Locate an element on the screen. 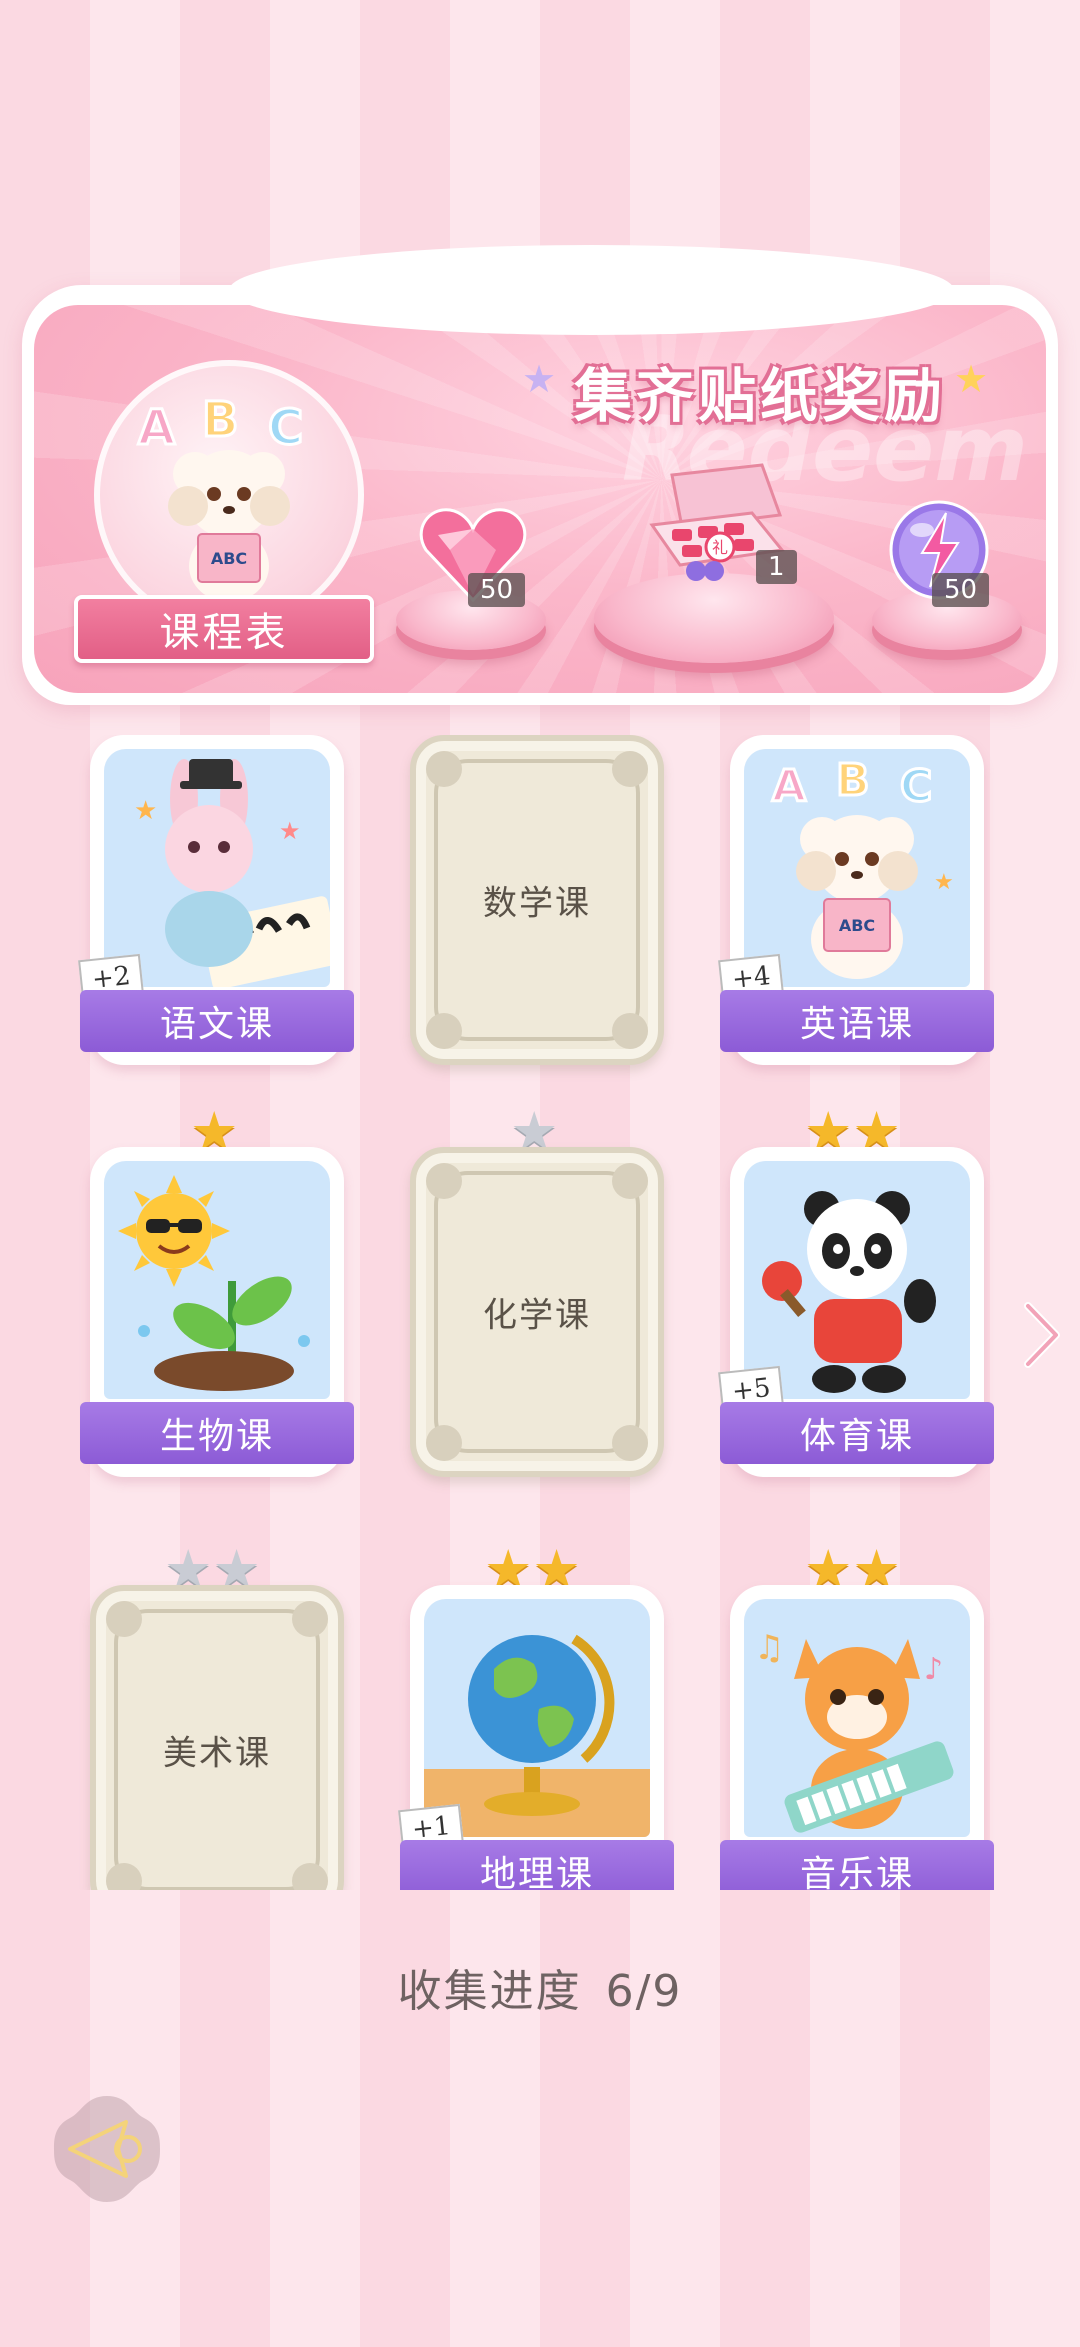 Image resolution: width=1080 pixels, height=2347 pixels. card-title: 化学课 is located at coordinates (537, 1315).